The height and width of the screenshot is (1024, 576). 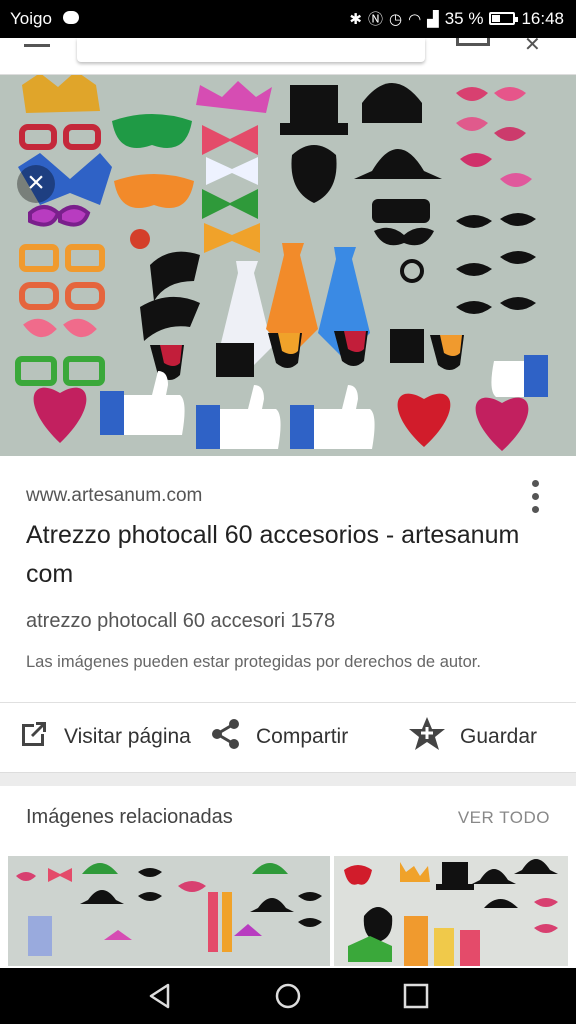 What do you see at coordinates (532, 44) in the screenshot?
I see `close-icon: ✕` at bounding box center [532, 44].